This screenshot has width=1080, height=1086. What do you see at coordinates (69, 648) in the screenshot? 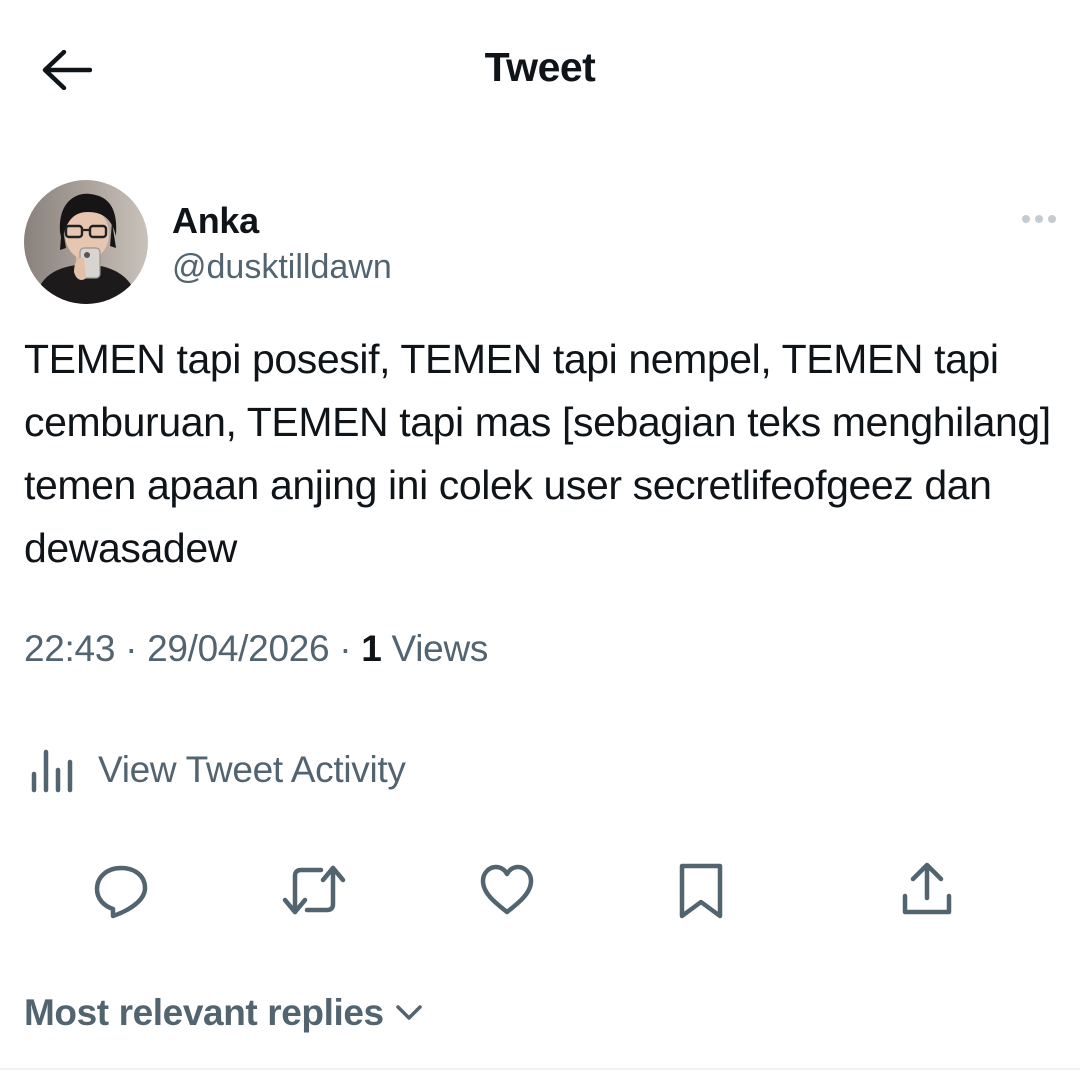
I see `tweet-time: 22:43` at bounding box center [69, 648].